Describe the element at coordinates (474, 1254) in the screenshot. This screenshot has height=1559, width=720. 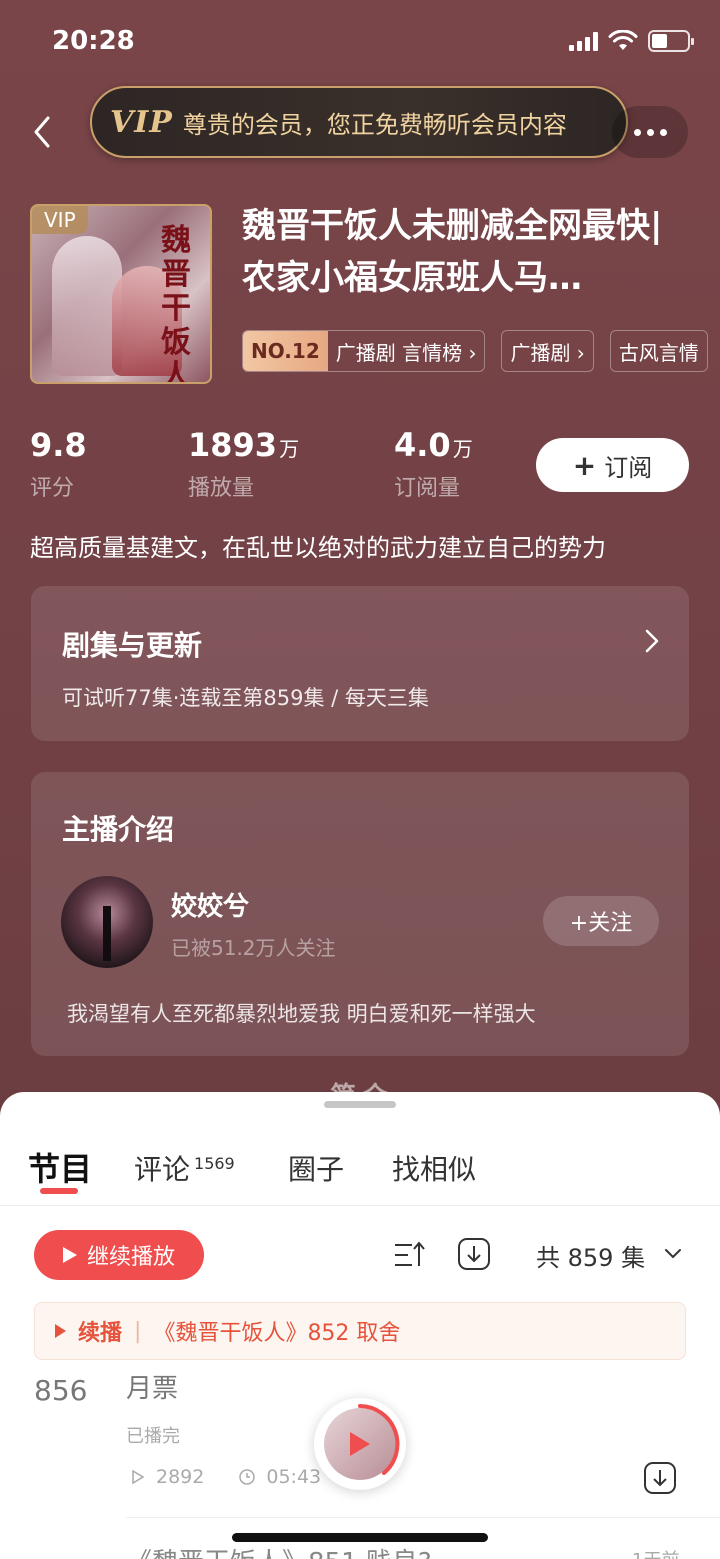
I see `download-icon` at that location.